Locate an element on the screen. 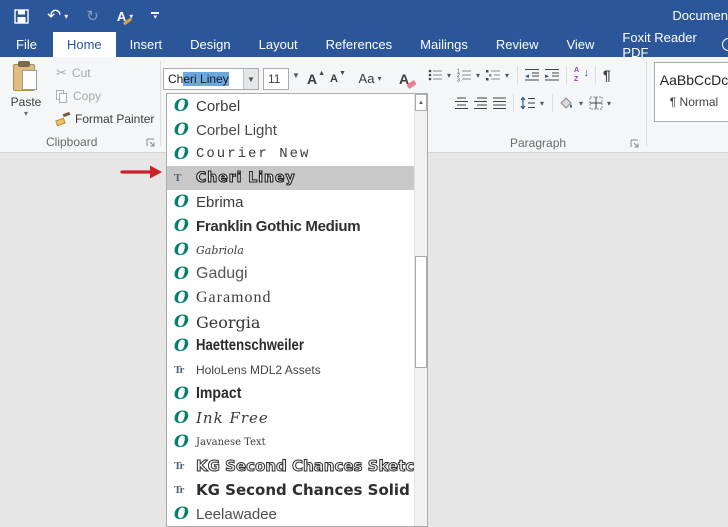  pen-annotate-button: A ▾ is located at coordinates (125, 16).